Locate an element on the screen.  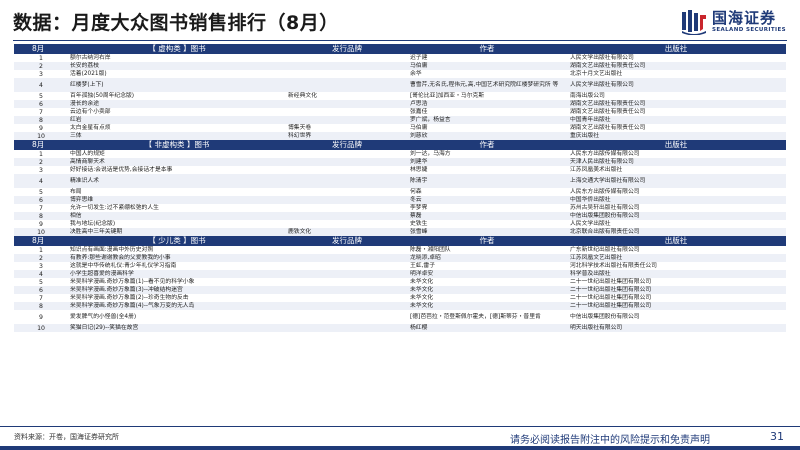
table-row: 8 相信 蔡磊 中信出版集团股份有限公司 is located at coordinates (400, 216).